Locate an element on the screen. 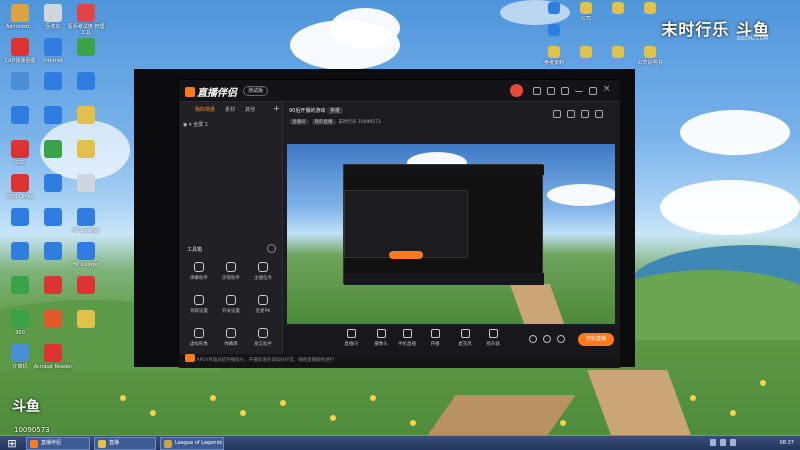 This screenshot has width=800, height=450. lock-icon is located at coordinates (557, 114).